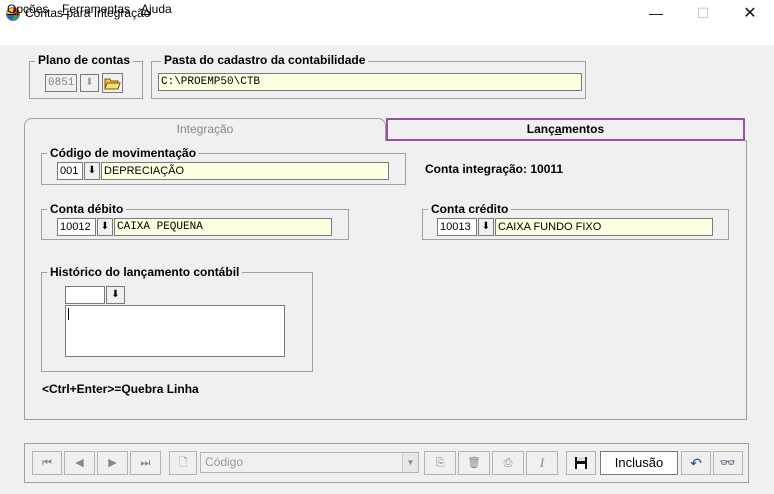 Image resolution: width=774 pixels, height=494 pixels. What do you see at coordinates (245, 171) in the screenshot?
I see `movimentacao-desc-field: DEPRECIAÇÃO` at bounding box center [245, 171].